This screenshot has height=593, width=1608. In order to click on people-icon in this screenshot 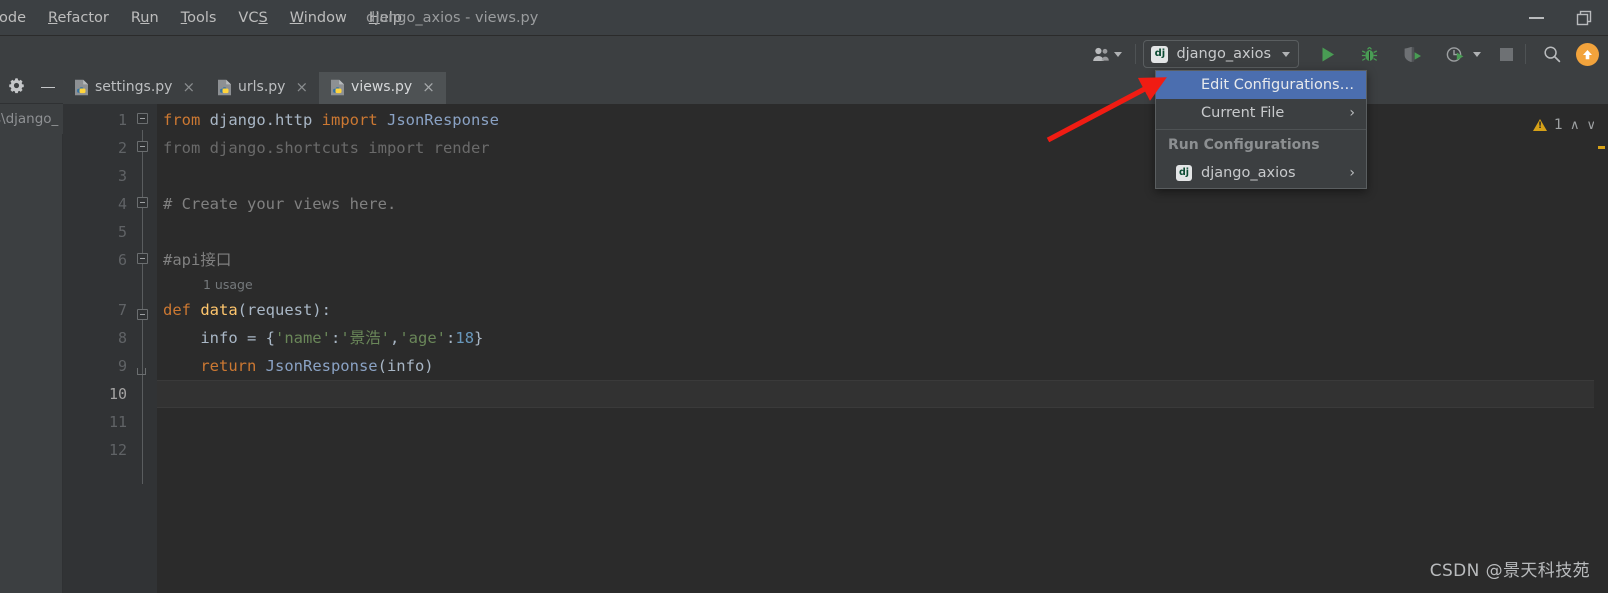, I will do `click(1101, 54)`.